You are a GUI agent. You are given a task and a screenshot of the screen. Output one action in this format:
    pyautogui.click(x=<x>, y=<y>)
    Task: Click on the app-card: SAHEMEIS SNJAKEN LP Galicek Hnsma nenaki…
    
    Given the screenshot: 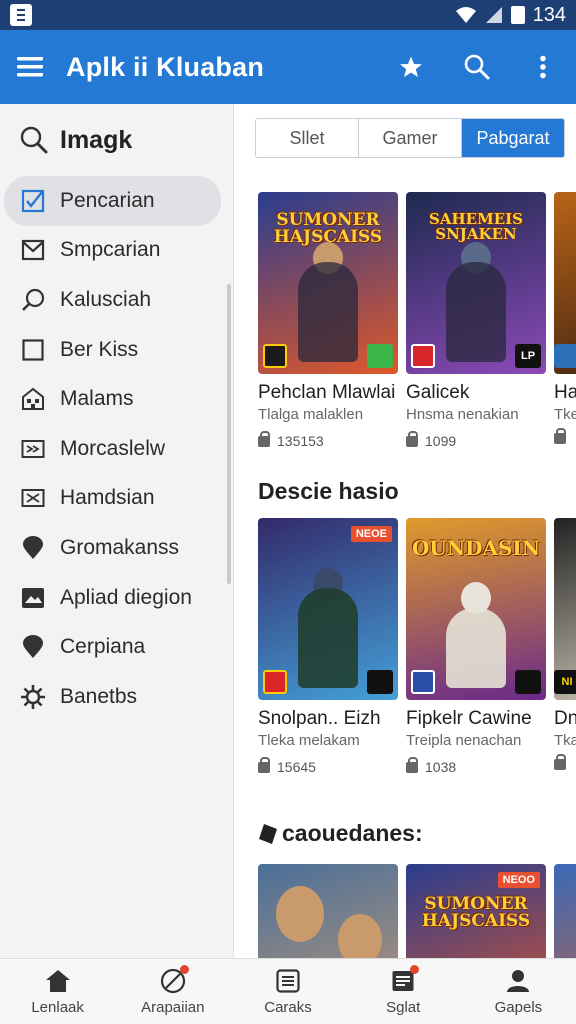 What is the action you would take?
    pyautogui.click(x=476, y=320)
    